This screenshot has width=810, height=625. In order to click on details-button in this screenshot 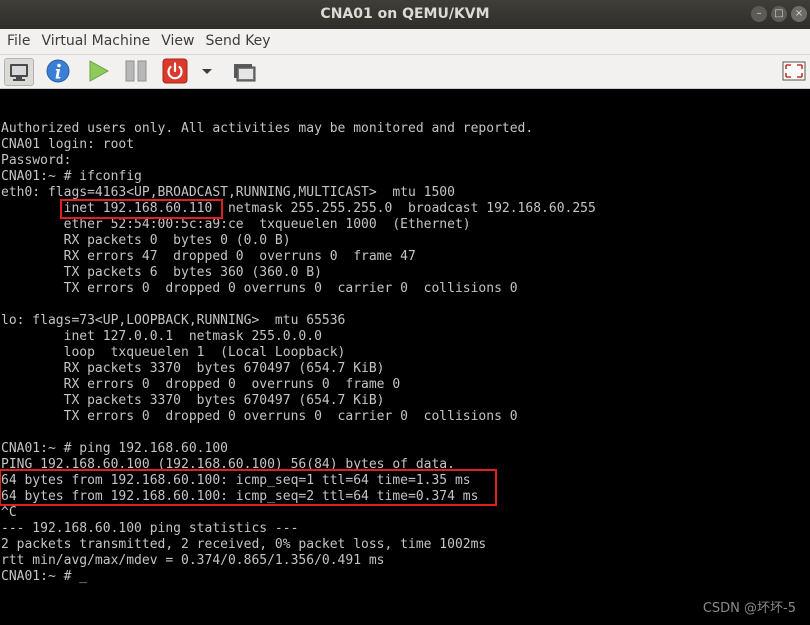, I will do `click(58, 71)`.